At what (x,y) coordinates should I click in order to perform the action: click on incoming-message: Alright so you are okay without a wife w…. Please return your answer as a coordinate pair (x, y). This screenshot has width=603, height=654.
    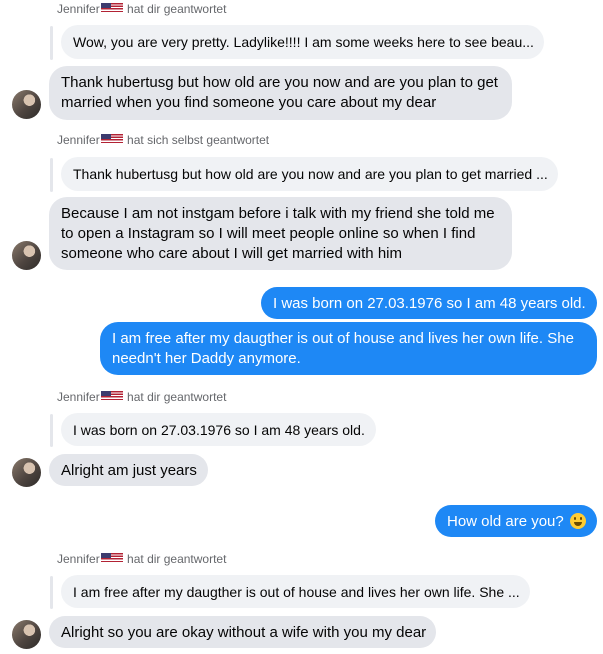
    Looking at the image, I should click on (242, 632).